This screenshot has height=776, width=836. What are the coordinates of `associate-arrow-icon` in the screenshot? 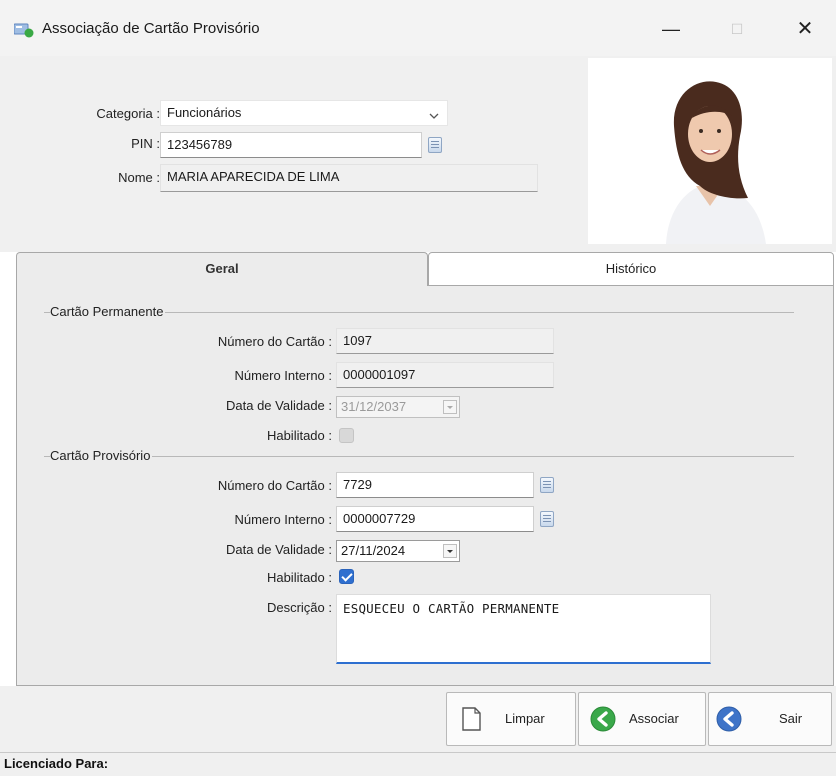 It's located at (603, 719).